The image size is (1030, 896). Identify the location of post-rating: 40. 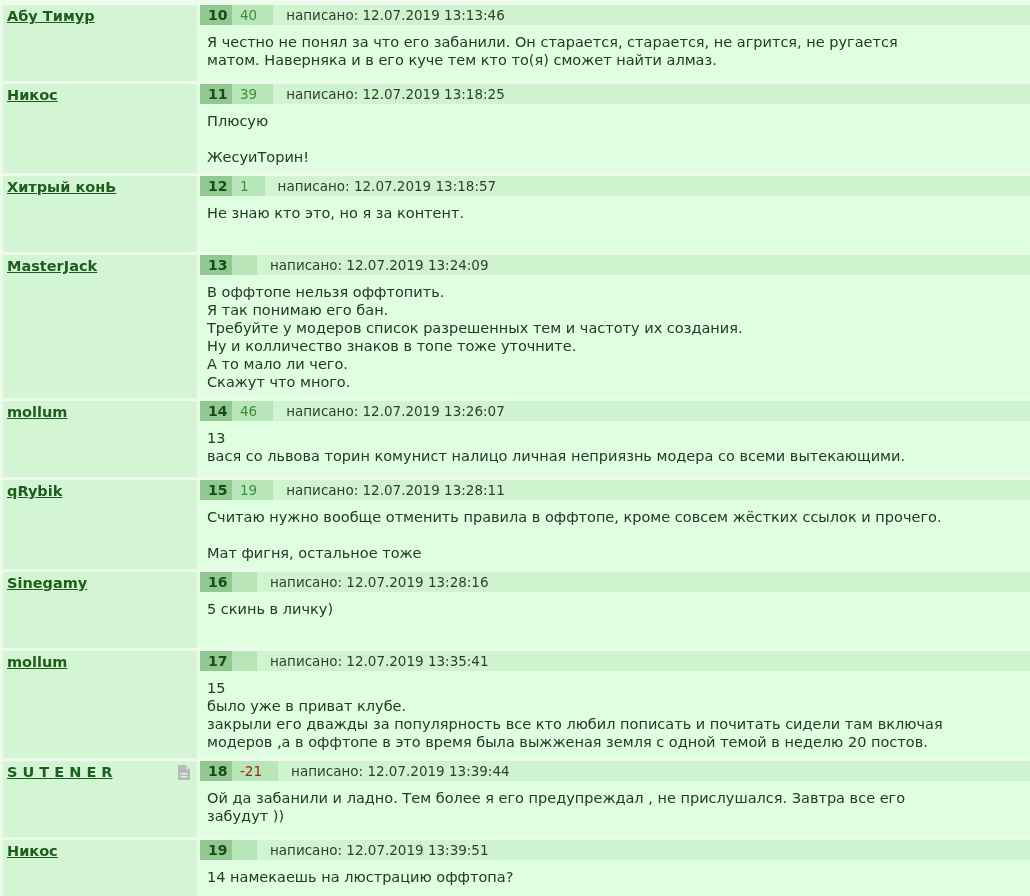
(253, 15).